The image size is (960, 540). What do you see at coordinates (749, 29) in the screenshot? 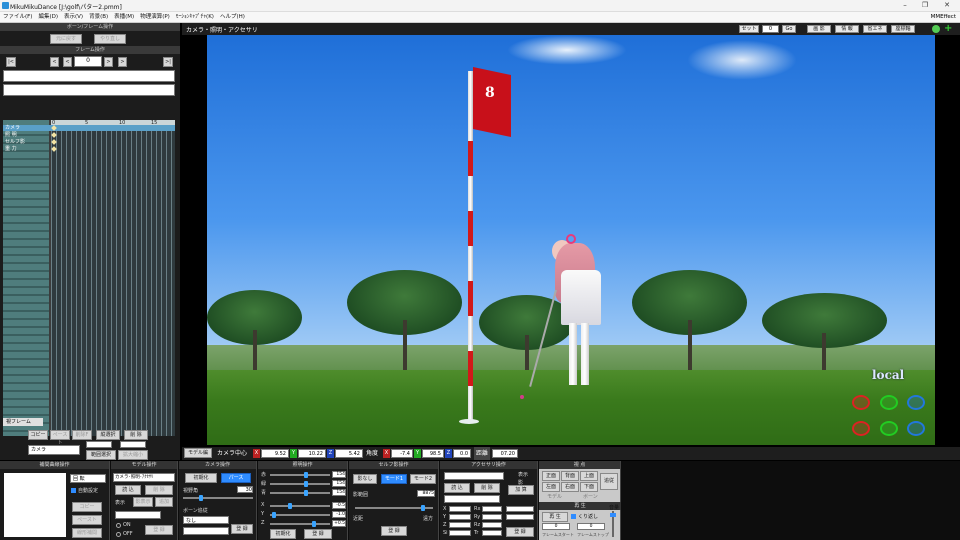
I see `set-button: セット` at bounding box center [749, 29].